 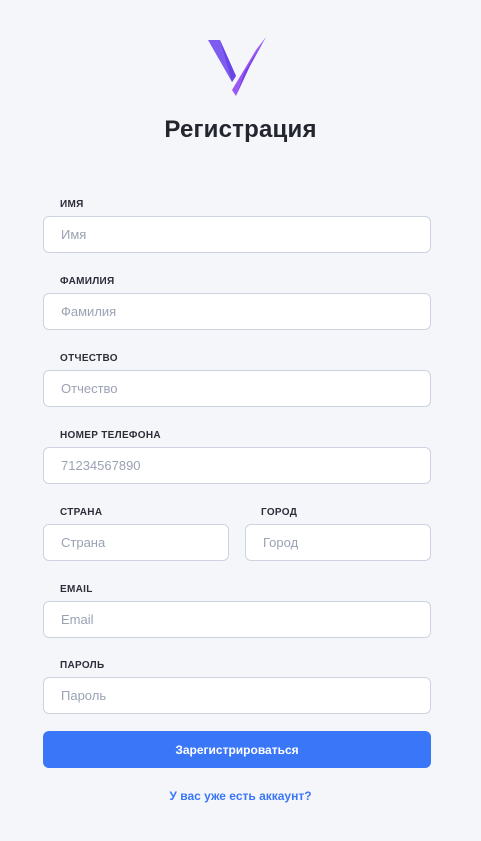 I want to click on city-input, so click(x=338, y=542).